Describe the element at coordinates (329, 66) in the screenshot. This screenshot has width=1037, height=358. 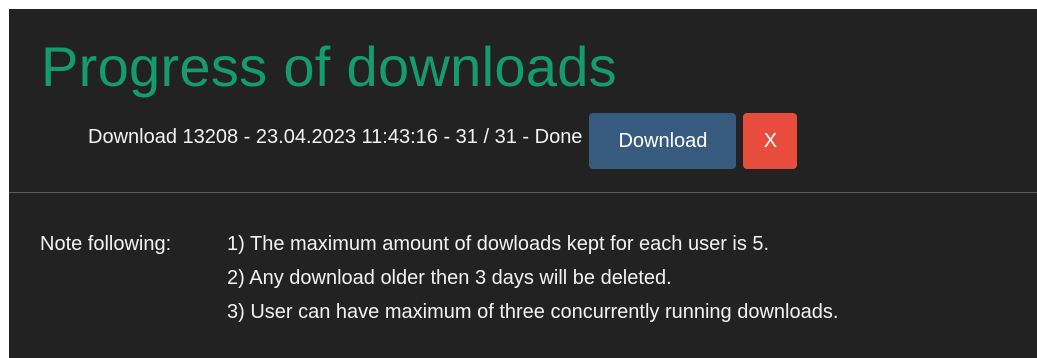
I see `page-title: Progress of downloads` at that location.